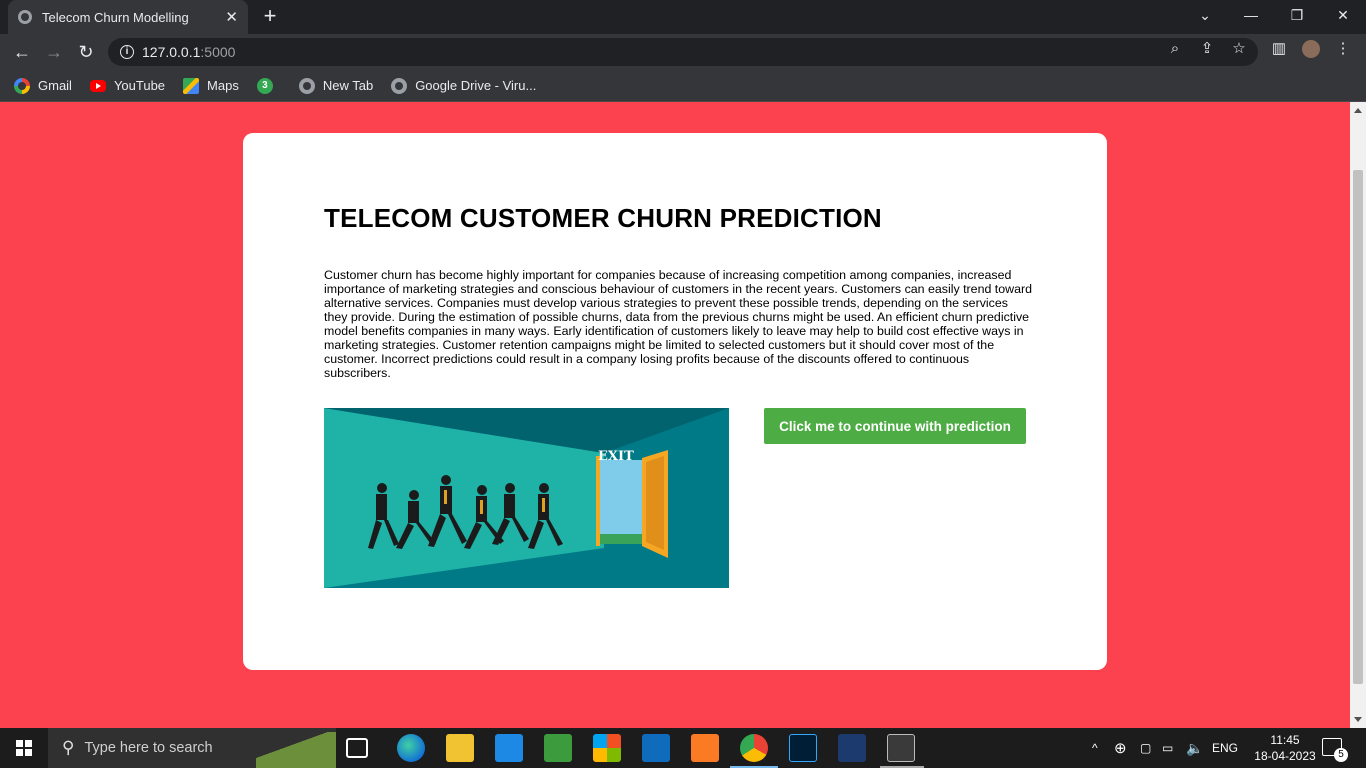 The image size is (1366, 768). I want to click on bookmark-label: New Tab, so click(348, 85).